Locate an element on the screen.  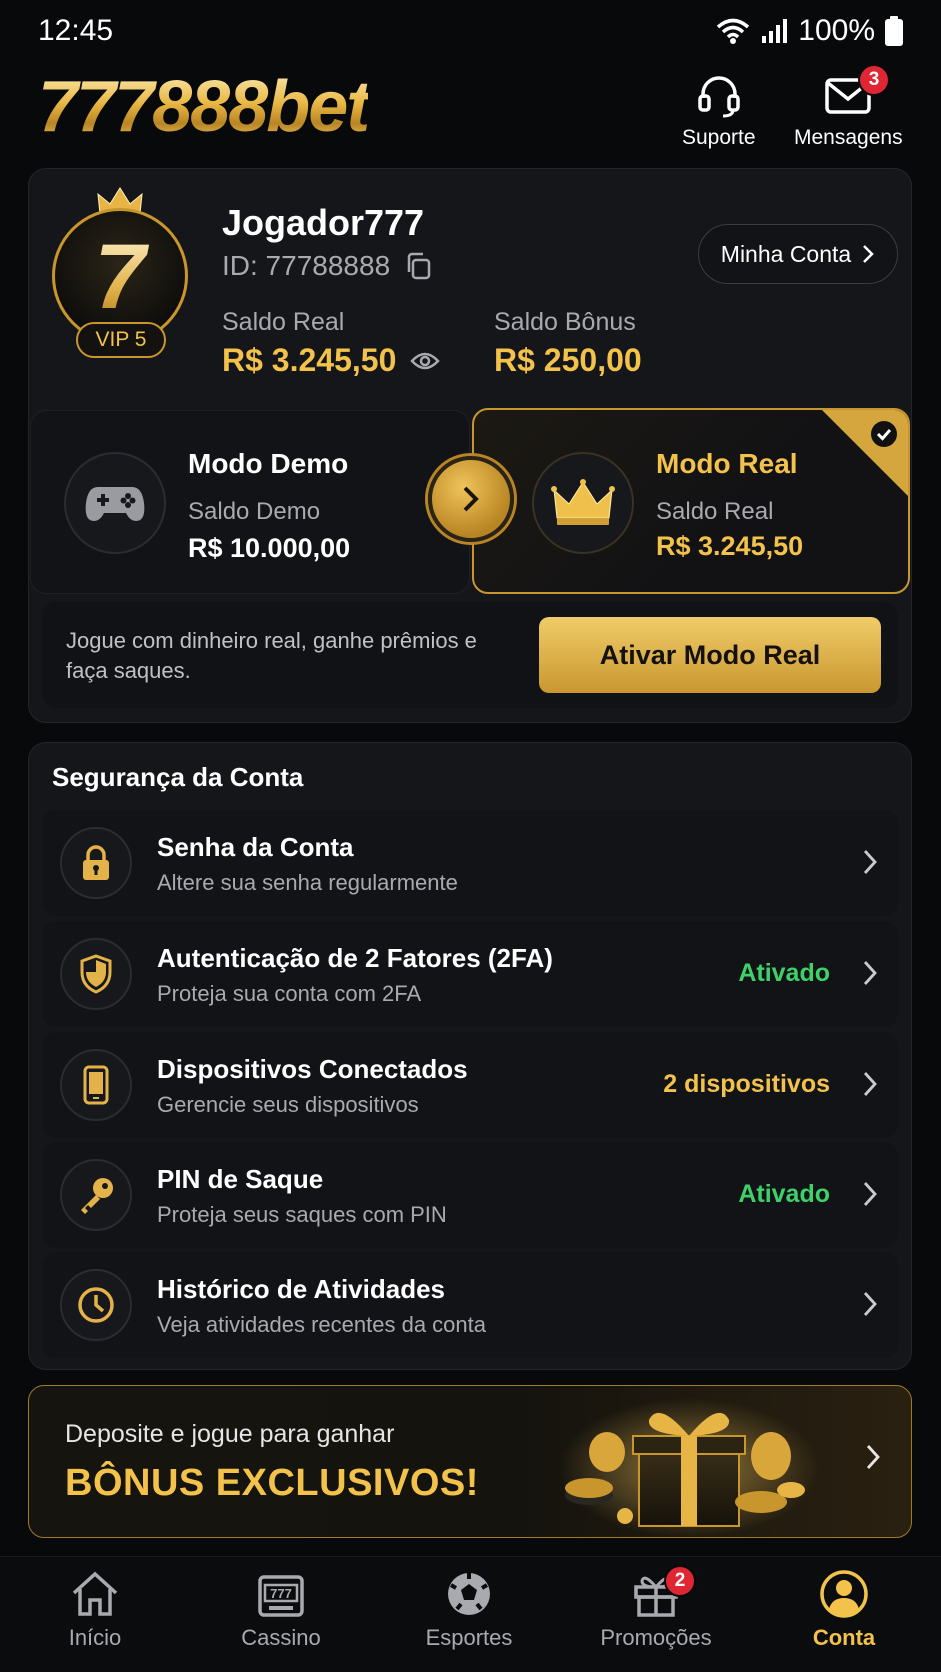
username: Jogador777 is located at coordinates (323, 222).